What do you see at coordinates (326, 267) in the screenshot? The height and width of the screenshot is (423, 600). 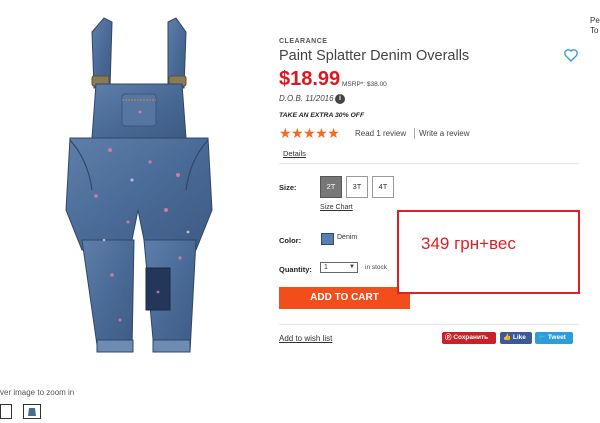 I see `quantity-value: 1` at bounding box center [326, 267].